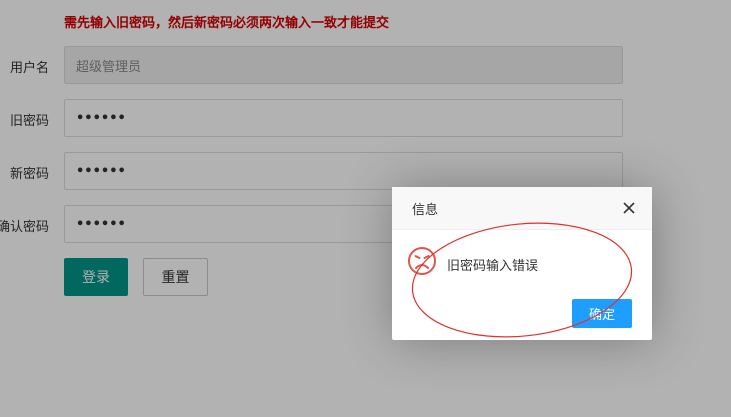 This screenshot has height=417, width=731. I want to click on dialog-body: 旧密码输入错误, so click(522, 265).